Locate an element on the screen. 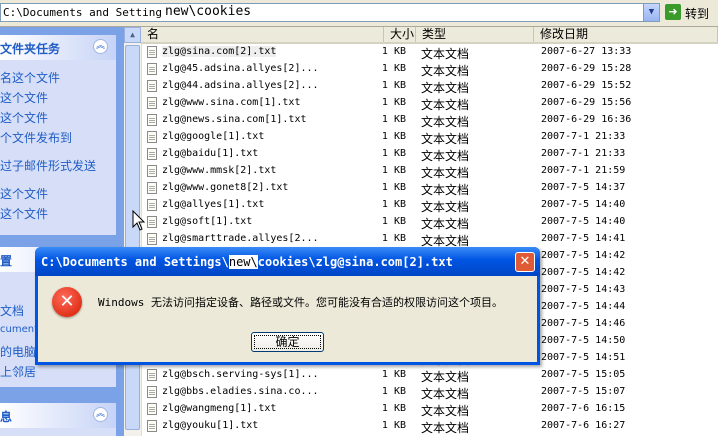 The width and height of the screenshot is (718, 436). table-row: zlg@allyes[1].txt 1 KB 文本文档 2007-7-5 14:40 is located at coordinates (429, 205).